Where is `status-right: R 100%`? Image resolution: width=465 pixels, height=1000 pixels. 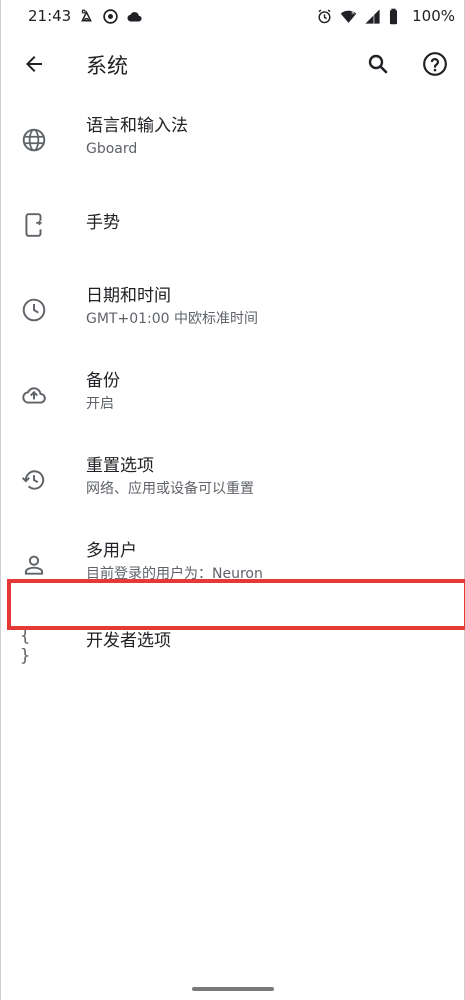
status-right: R 100% is located at coordinates (385, 16).